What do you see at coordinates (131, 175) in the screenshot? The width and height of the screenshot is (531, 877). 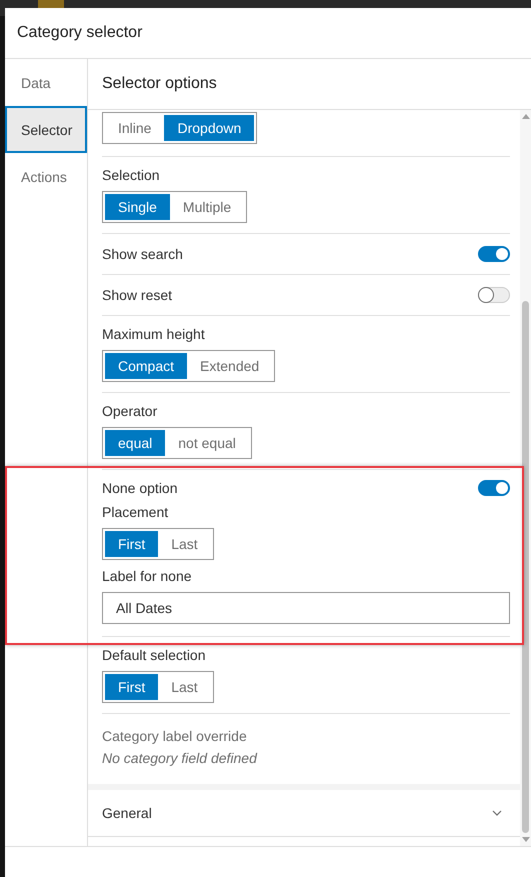 I see `setting-label: Selection` at bounding box center [131, 175].